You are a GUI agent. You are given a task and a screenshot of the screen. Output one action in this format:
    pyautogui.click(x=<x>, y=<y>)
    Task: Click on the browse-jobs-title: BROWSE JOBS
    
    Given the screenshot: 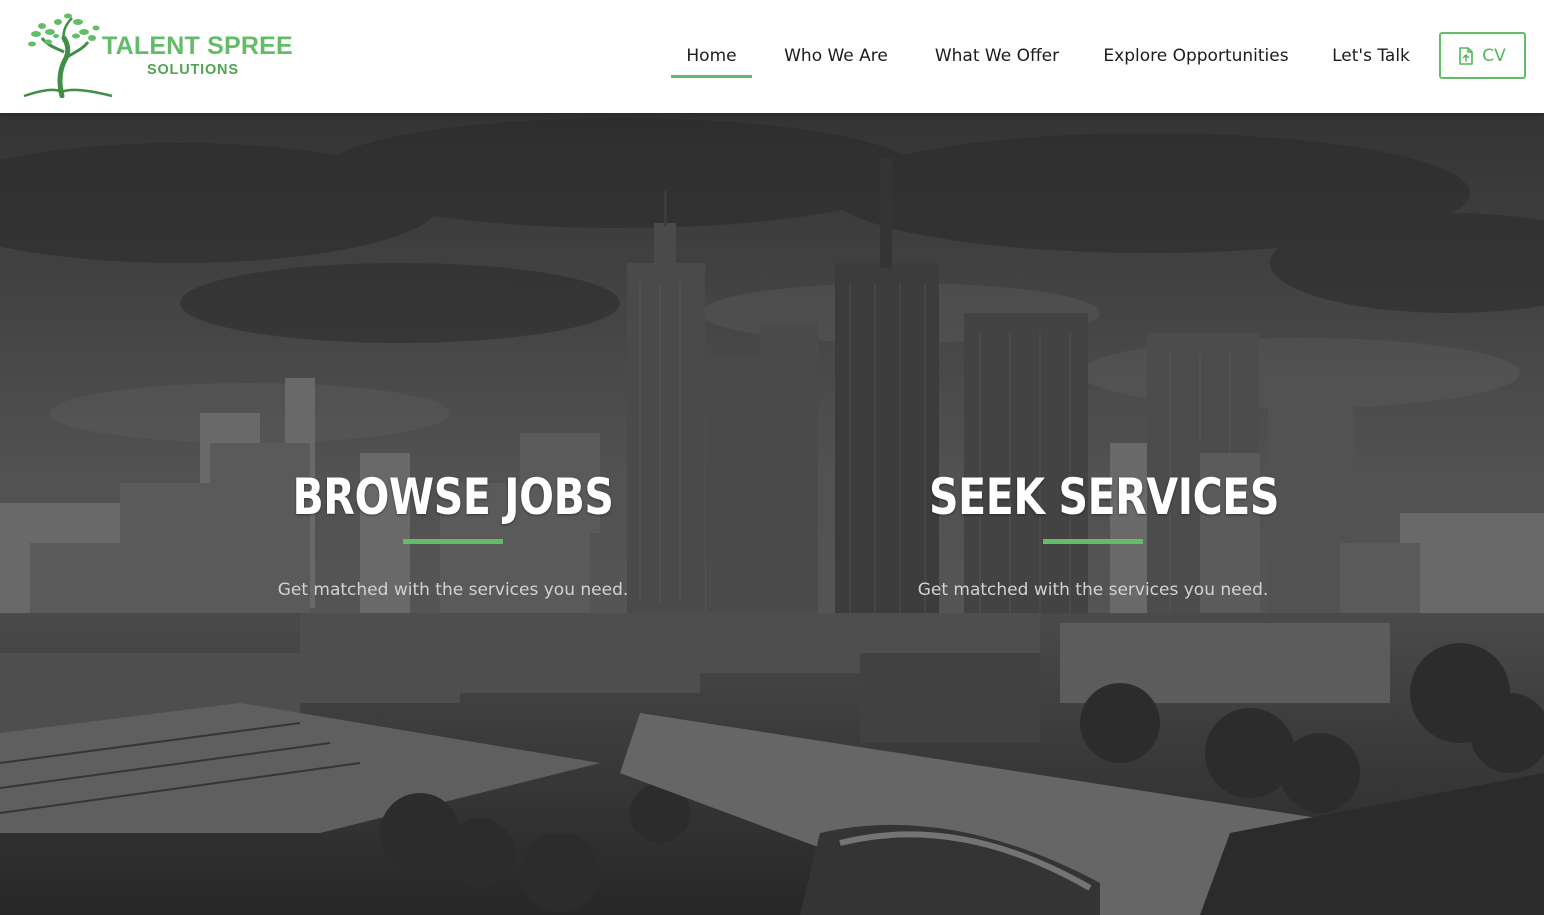 What is the action you would take?
    pyautogui.click(x=453, y=497)
    